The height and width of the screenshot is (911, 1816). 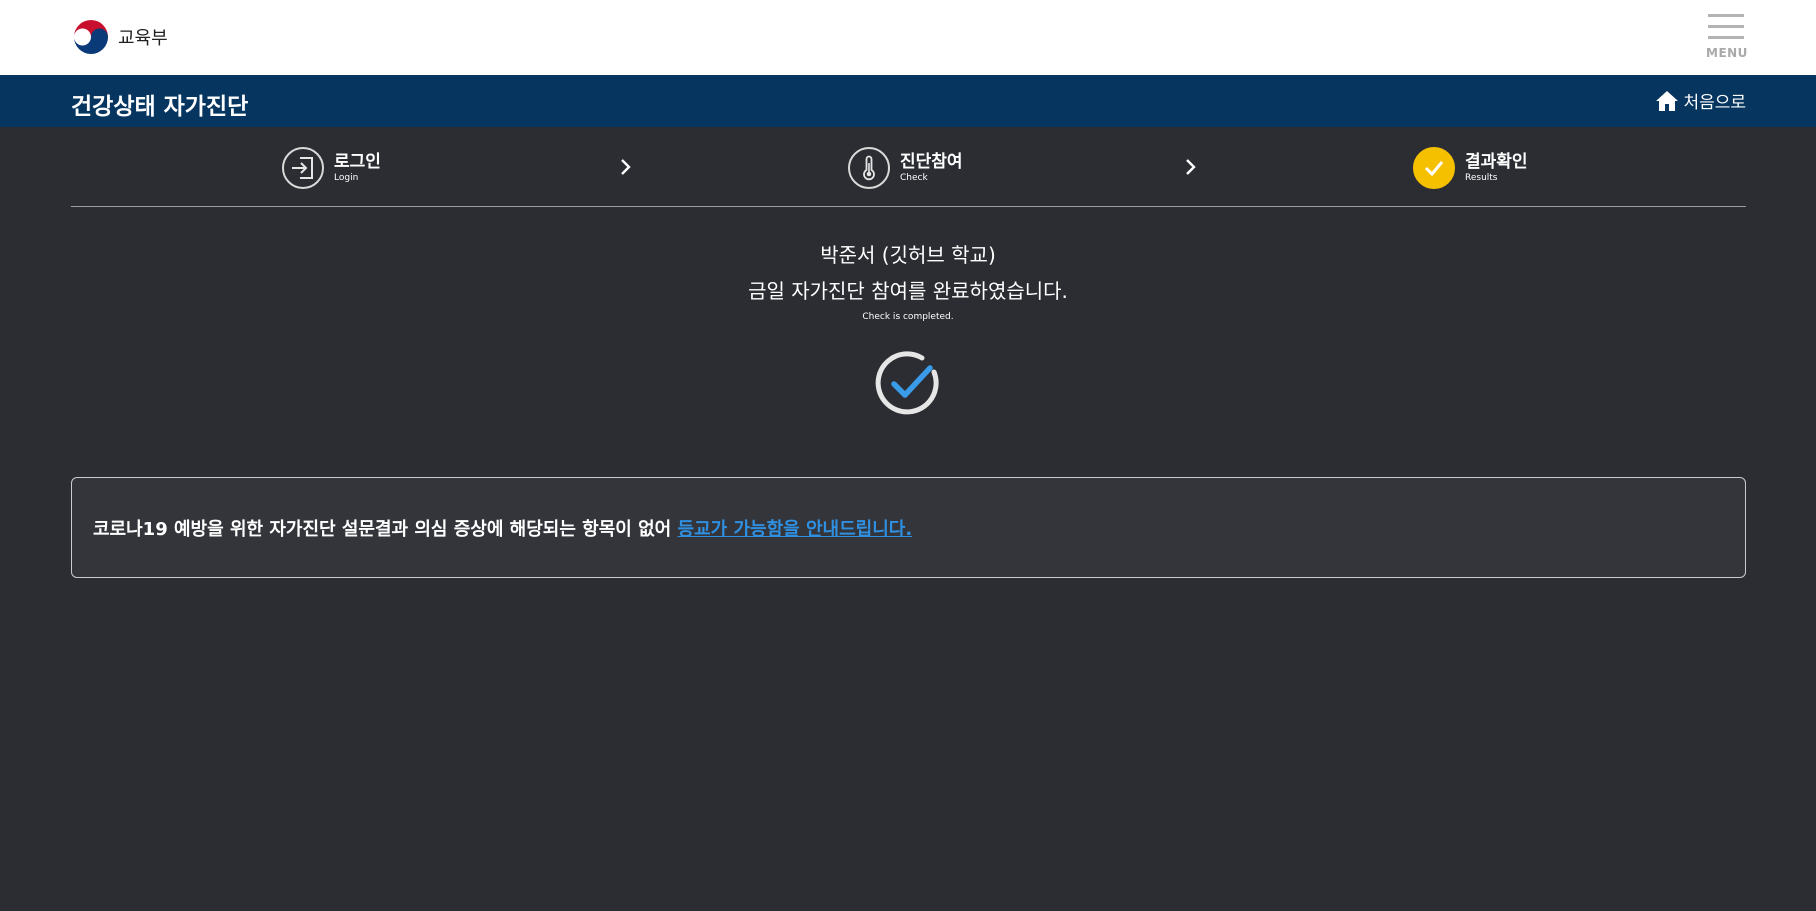 I want to click on hamburger-icon, so click(x=1726, y=15).